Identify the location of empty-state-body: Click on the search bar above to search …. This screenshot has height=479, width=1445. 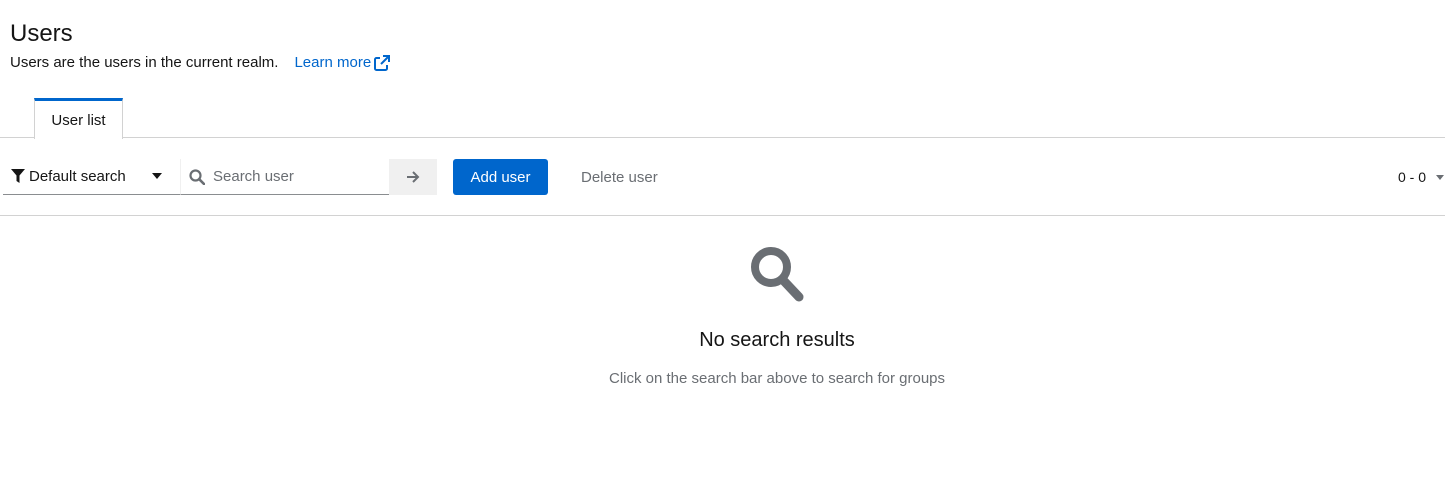
(776, 378).